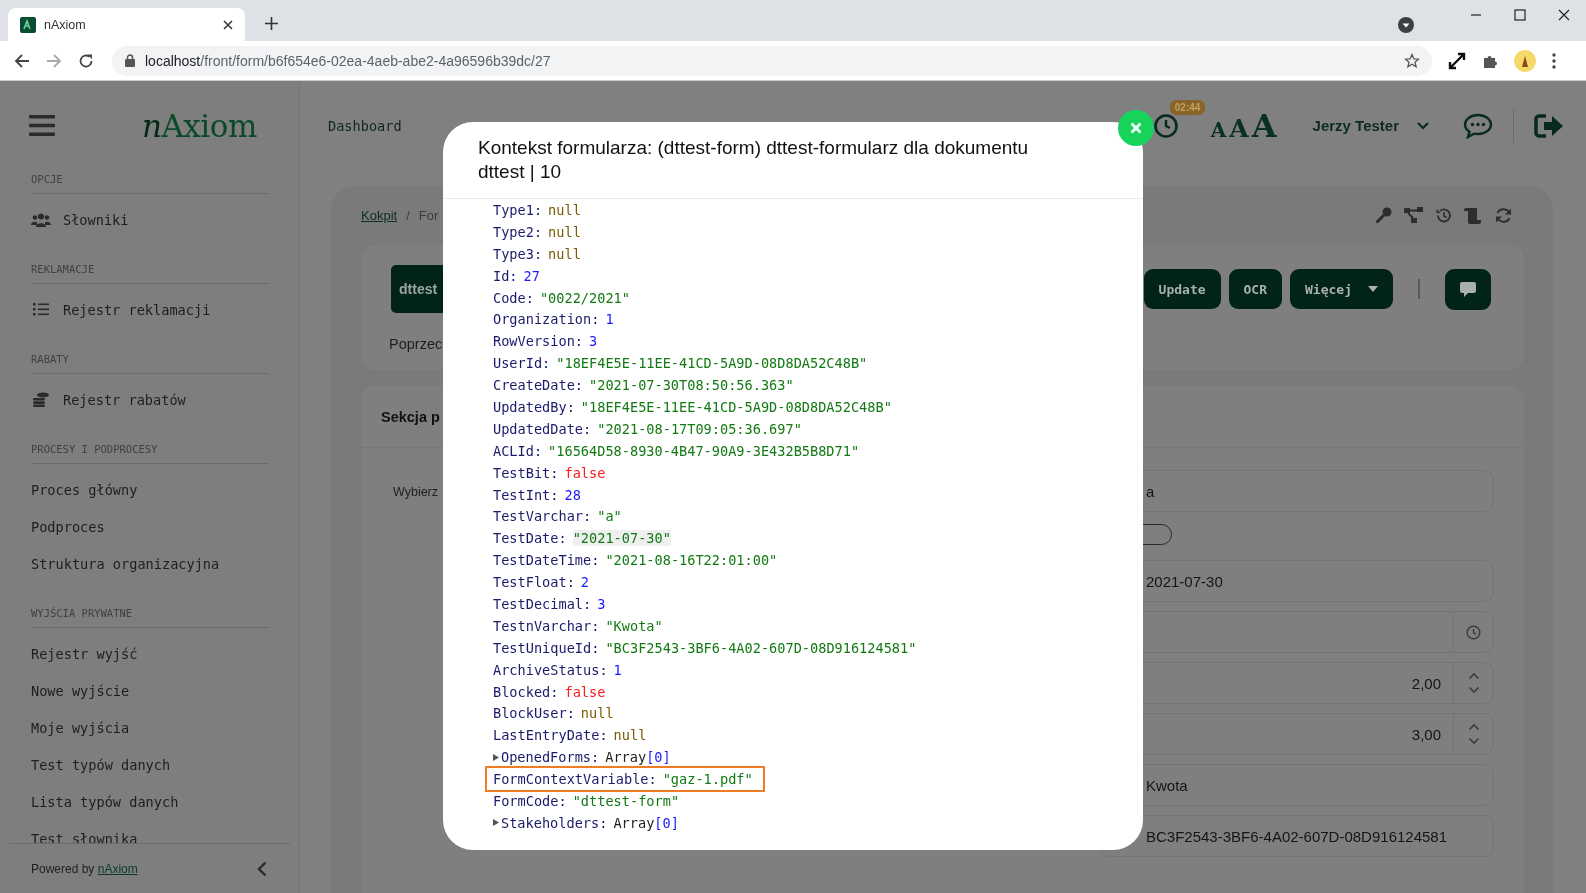 The height and width of the screenshot is (893, 1586). What do you see at coordinates (126, 24) in the screenshot?
I see `browser-tab: nAxiom` at bounding box center [126, 24].